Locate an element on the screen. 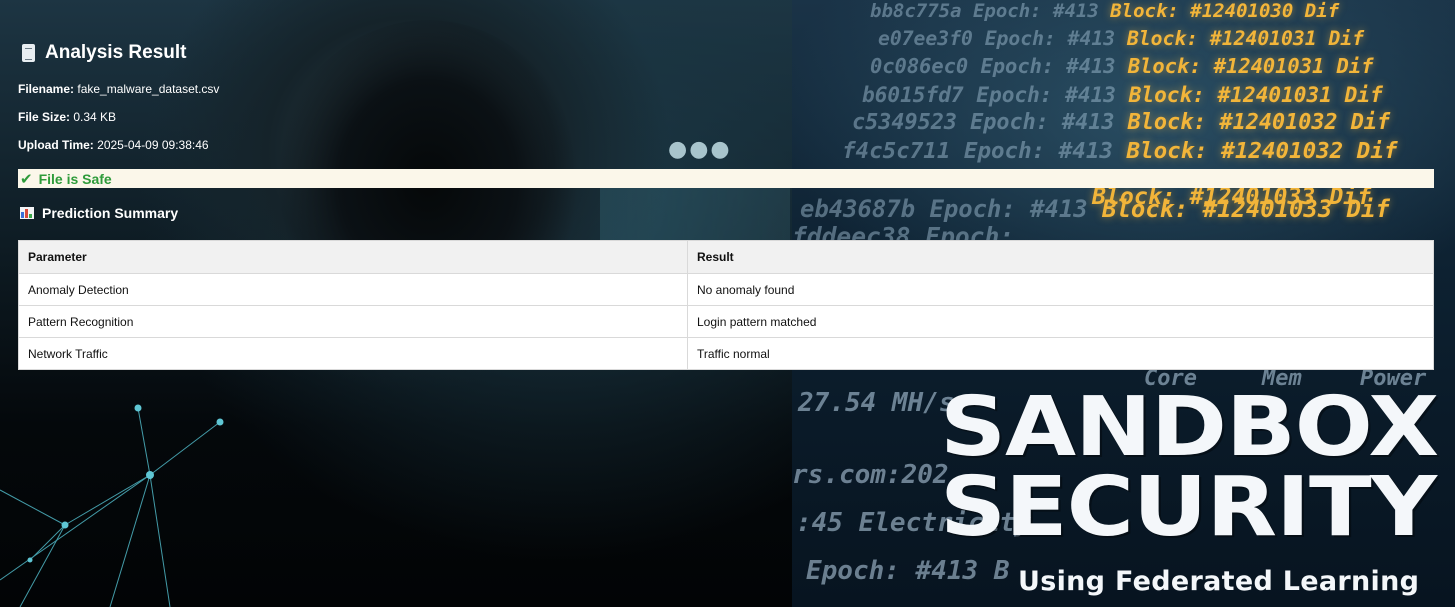 This screenshot has height=607, width=1455. column-header-result: Result is located at coordinates (1060, 257).